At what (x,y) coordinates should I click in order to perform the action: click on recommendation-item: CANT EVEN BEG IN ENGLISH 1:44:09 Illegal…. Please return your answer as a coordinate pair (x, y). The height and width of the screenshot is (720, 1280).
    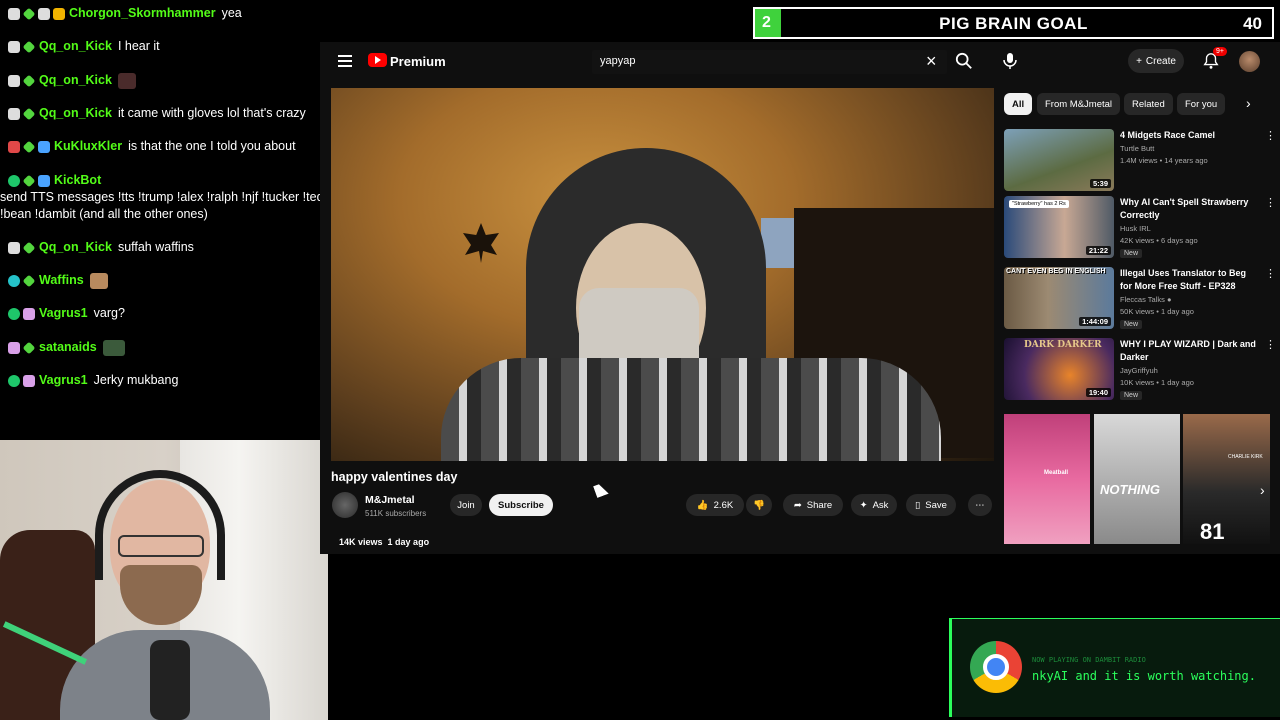
    Looking at the image, I should click on (1142, 298).